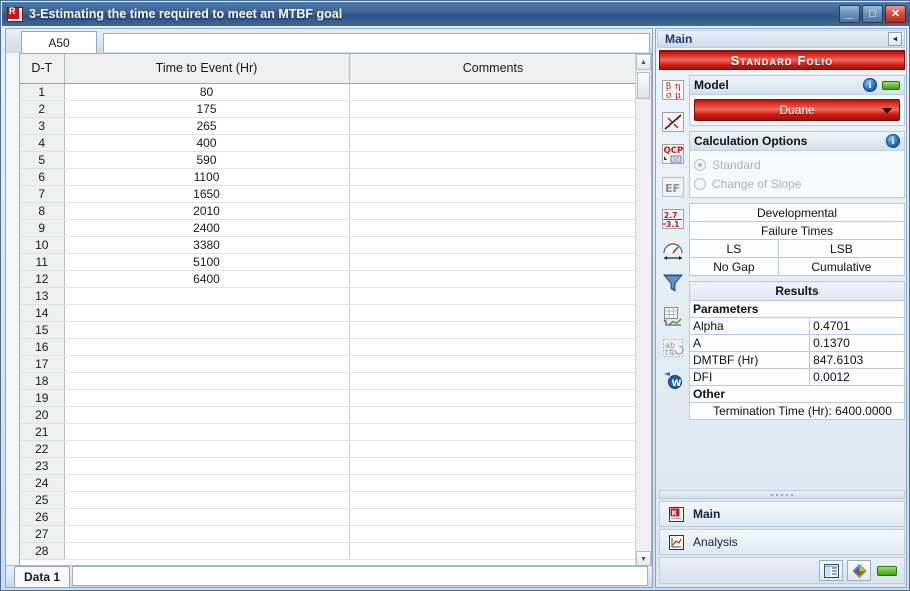 The width and height of the screenshot is (910, 591). What do you see at coordinates (207, 126) in the screenshot?
I see `cell-time-to-event: 265` at bounding box center [207, 126].